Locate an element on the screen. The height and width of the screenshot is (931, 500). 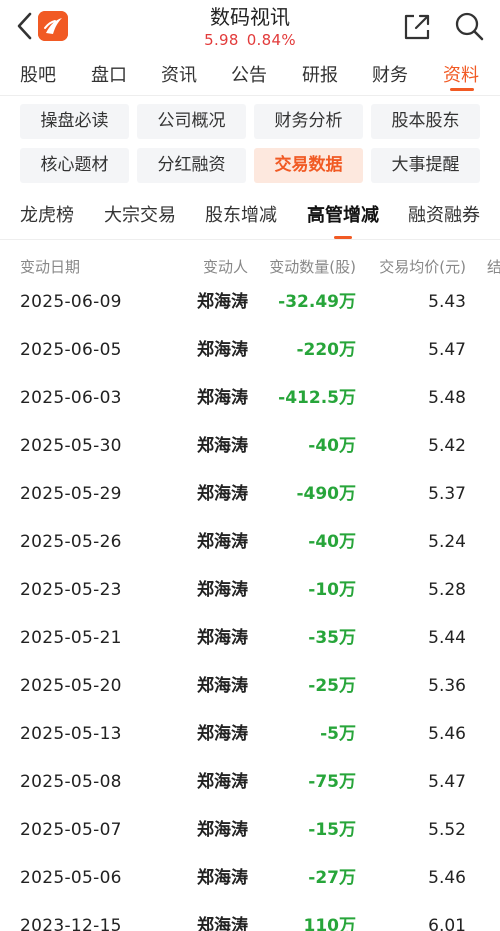
table-row: 2025-05-29 郑海涛 -490万 5.37 is located at coordinates (250, 494).